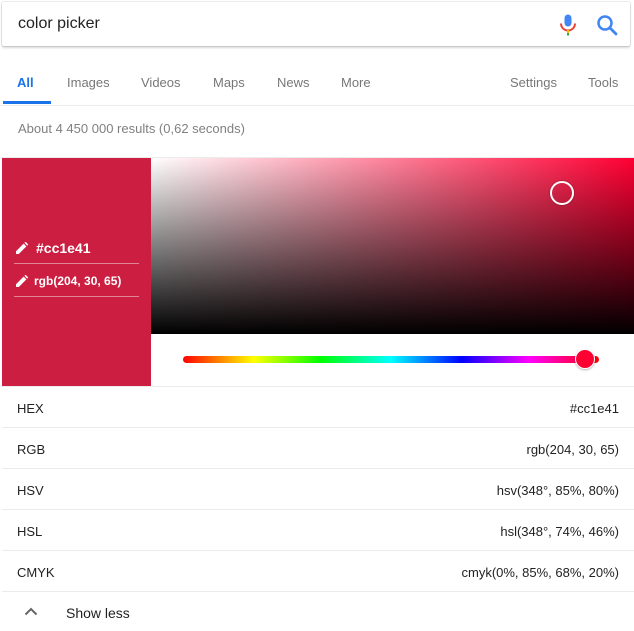 The image size is (634, 631). What do you see at coordinates (318, 570) in the screenshot?
I see `format-row-cmyk: CMYK cmyk(0%, 85%, 68%, 20%)` at bounding box center [318, 570].